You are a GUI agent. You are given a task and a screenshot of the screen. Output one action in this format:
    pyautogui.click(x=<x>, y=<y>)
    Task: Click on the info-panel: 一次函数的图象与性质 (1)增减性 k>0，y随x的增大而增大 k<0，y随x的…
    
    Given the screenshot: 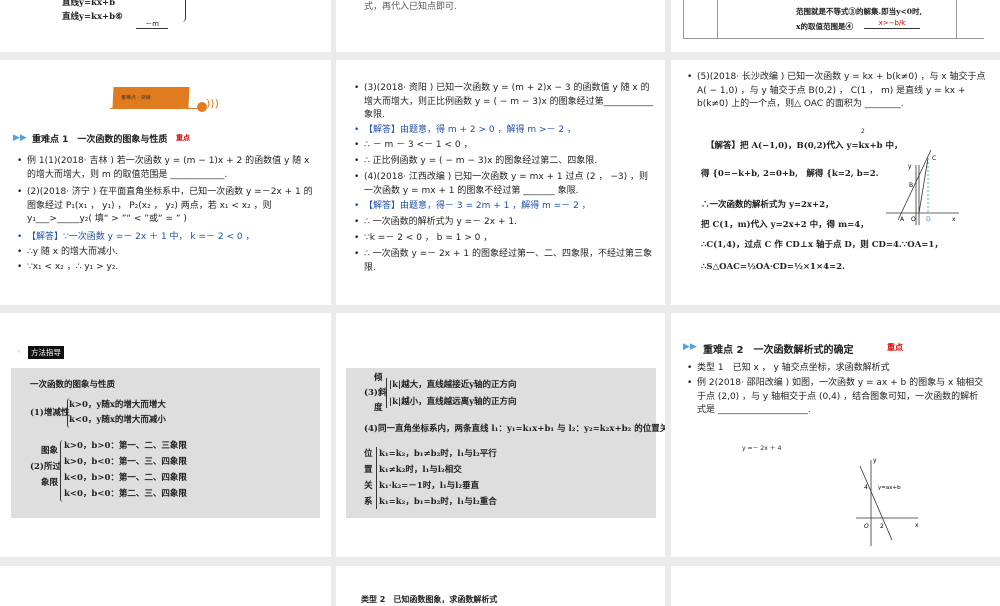 What is the action you would take?
    pyautogui.click(x=165, y=443)
    